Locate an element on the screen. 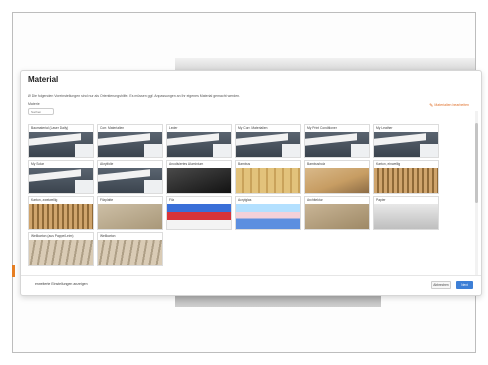  edit-icon: ✎ is located at coordinates (431, 106).